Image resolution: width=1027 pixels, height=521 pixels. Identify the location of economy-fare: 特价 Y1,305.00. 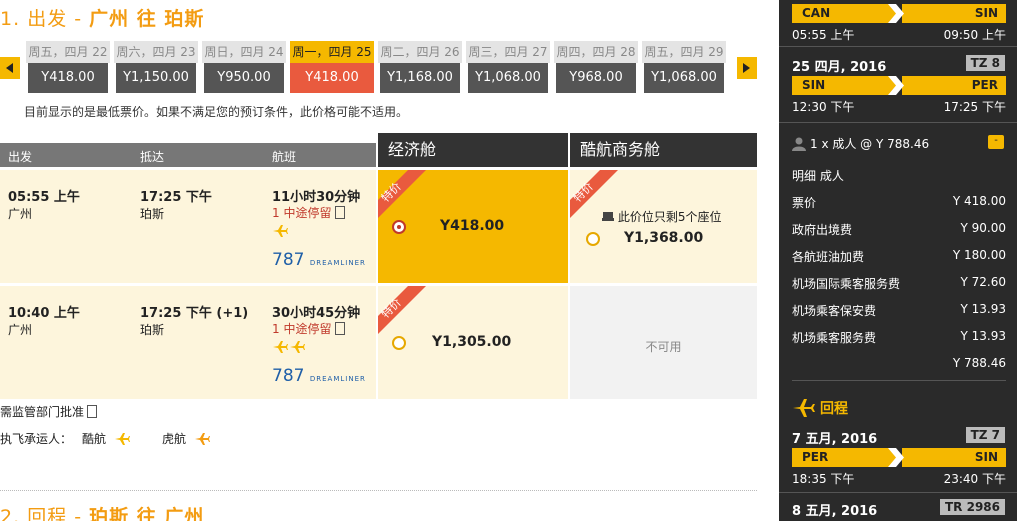
(473, 342).